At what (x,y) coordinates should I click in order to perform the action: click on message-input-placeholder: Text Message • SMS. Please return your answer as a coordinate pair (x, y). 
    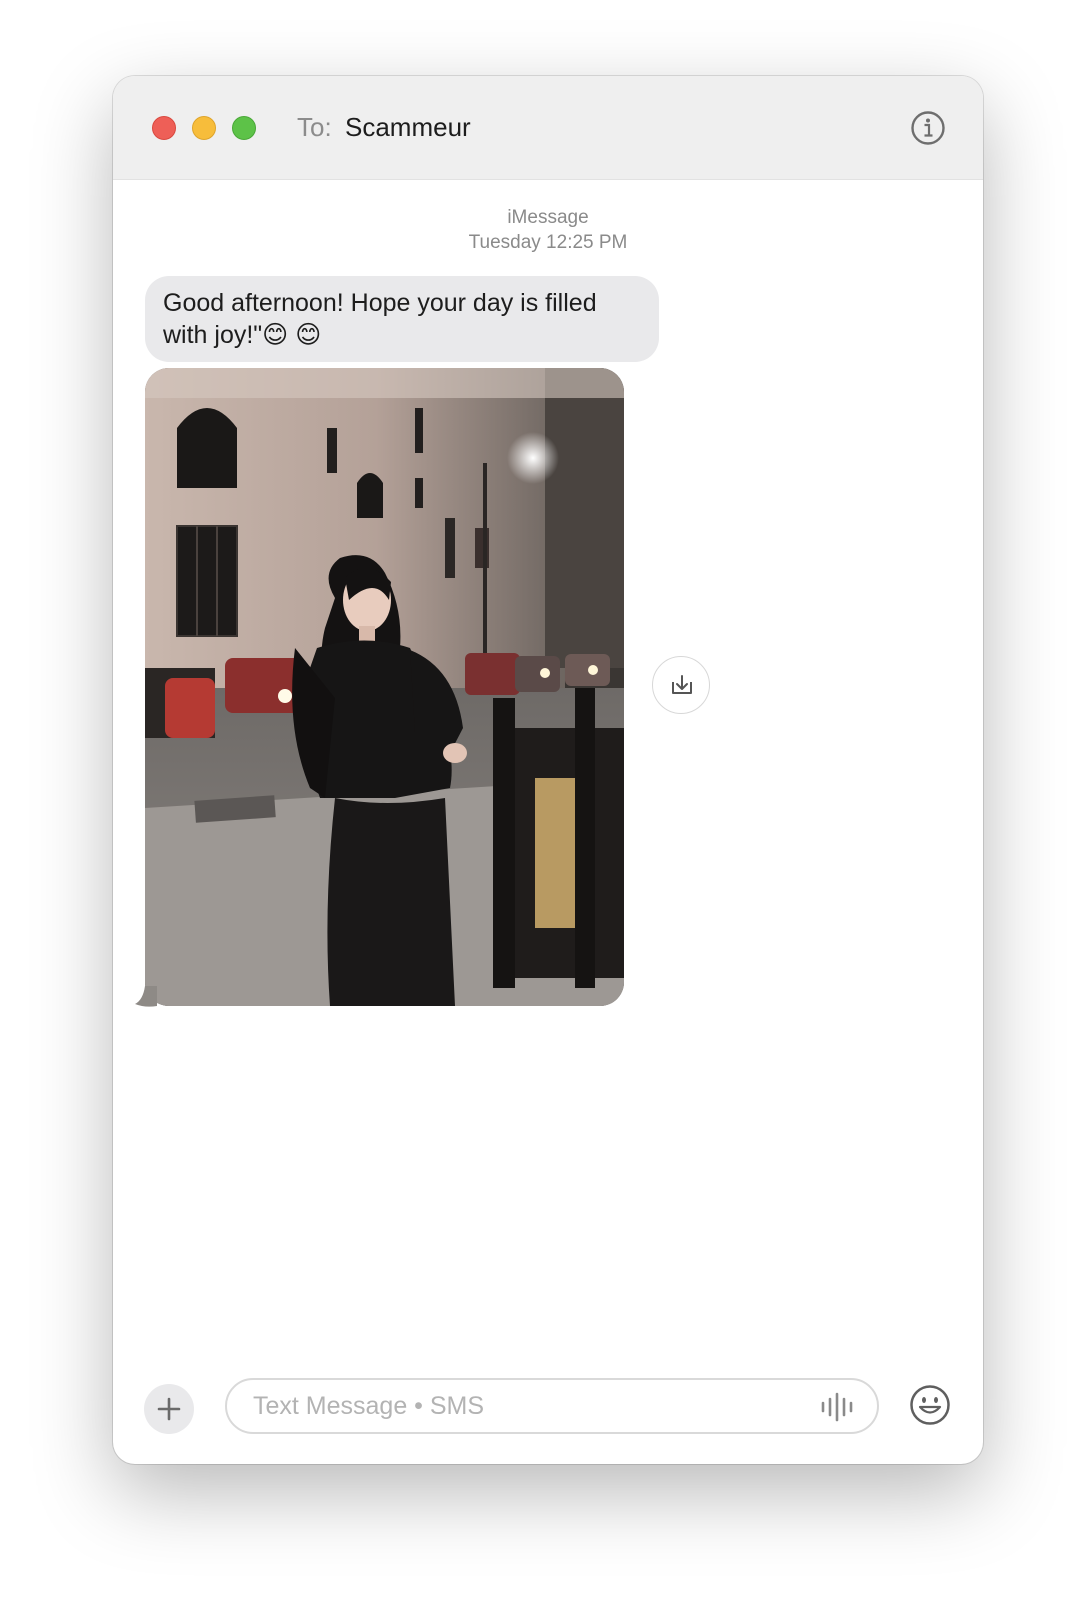
    Looking at the image, I should click on (369, 1406).